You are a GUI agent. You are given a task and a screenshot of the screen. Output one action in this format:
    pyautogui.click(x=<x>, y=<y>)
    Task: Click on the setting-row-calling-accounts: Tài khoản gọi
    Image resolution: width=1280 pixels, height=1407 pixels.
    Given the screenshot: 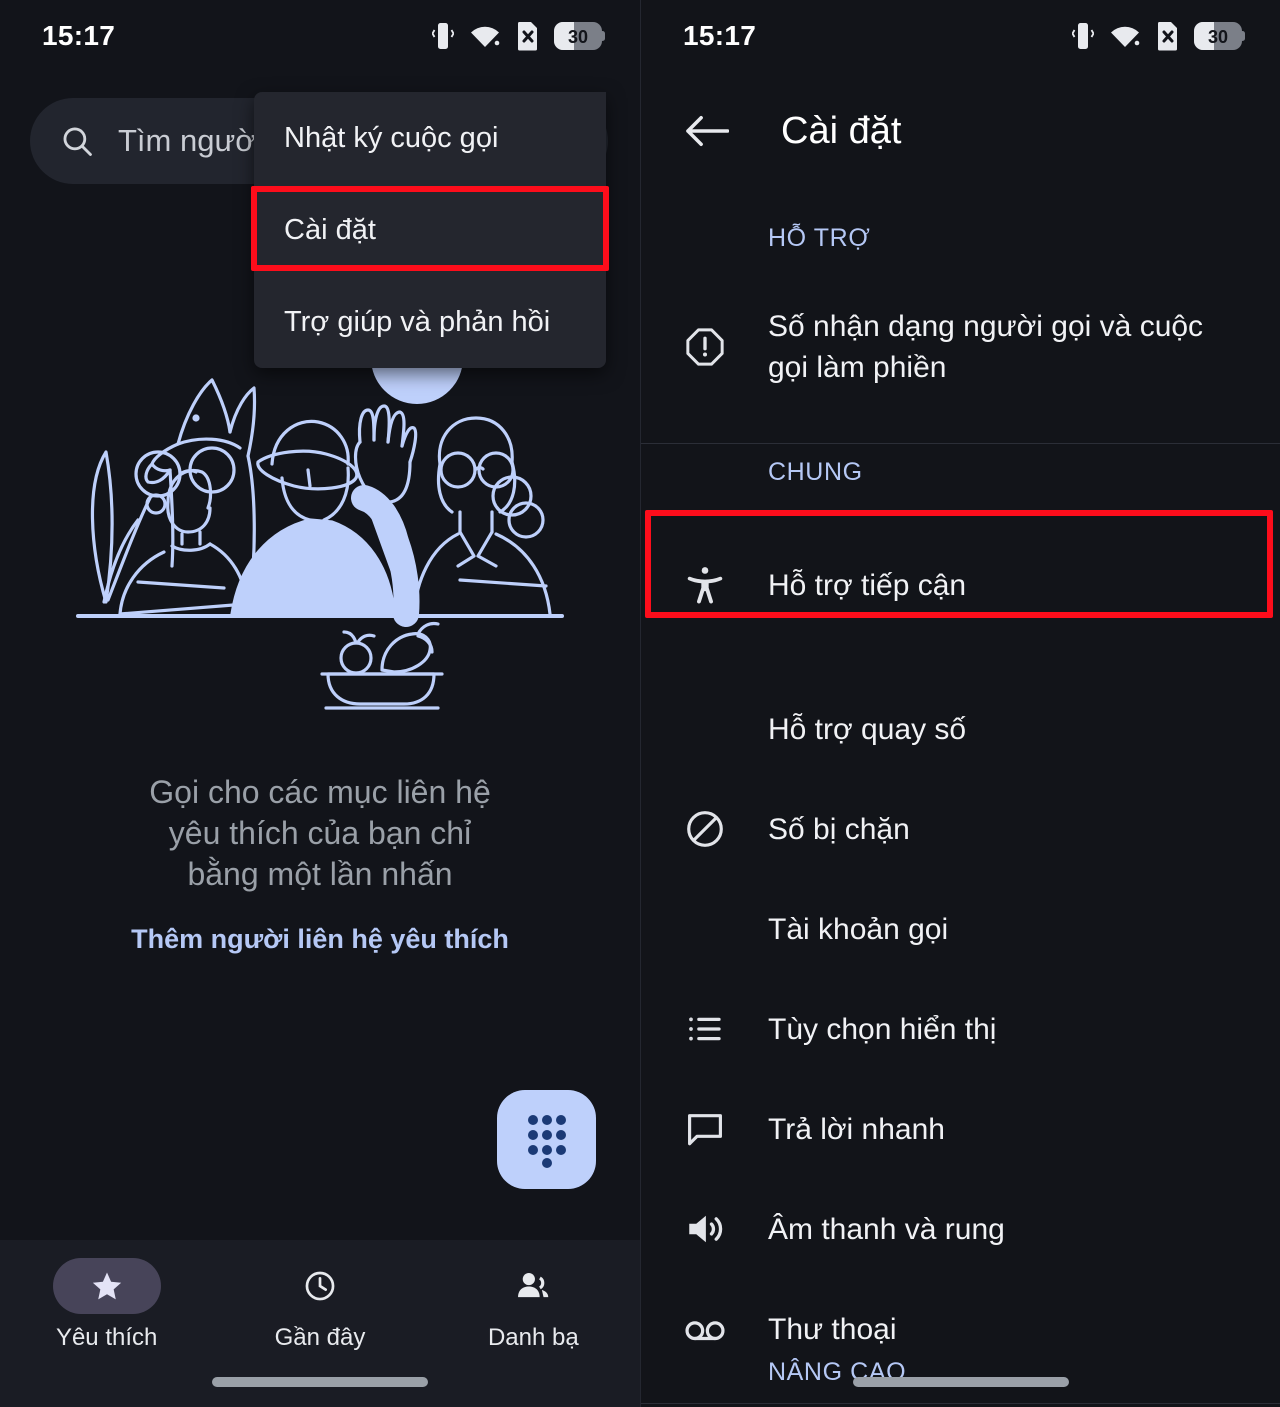 What is the action you would take?
    pyautogui.click(x=960, y=929)
    